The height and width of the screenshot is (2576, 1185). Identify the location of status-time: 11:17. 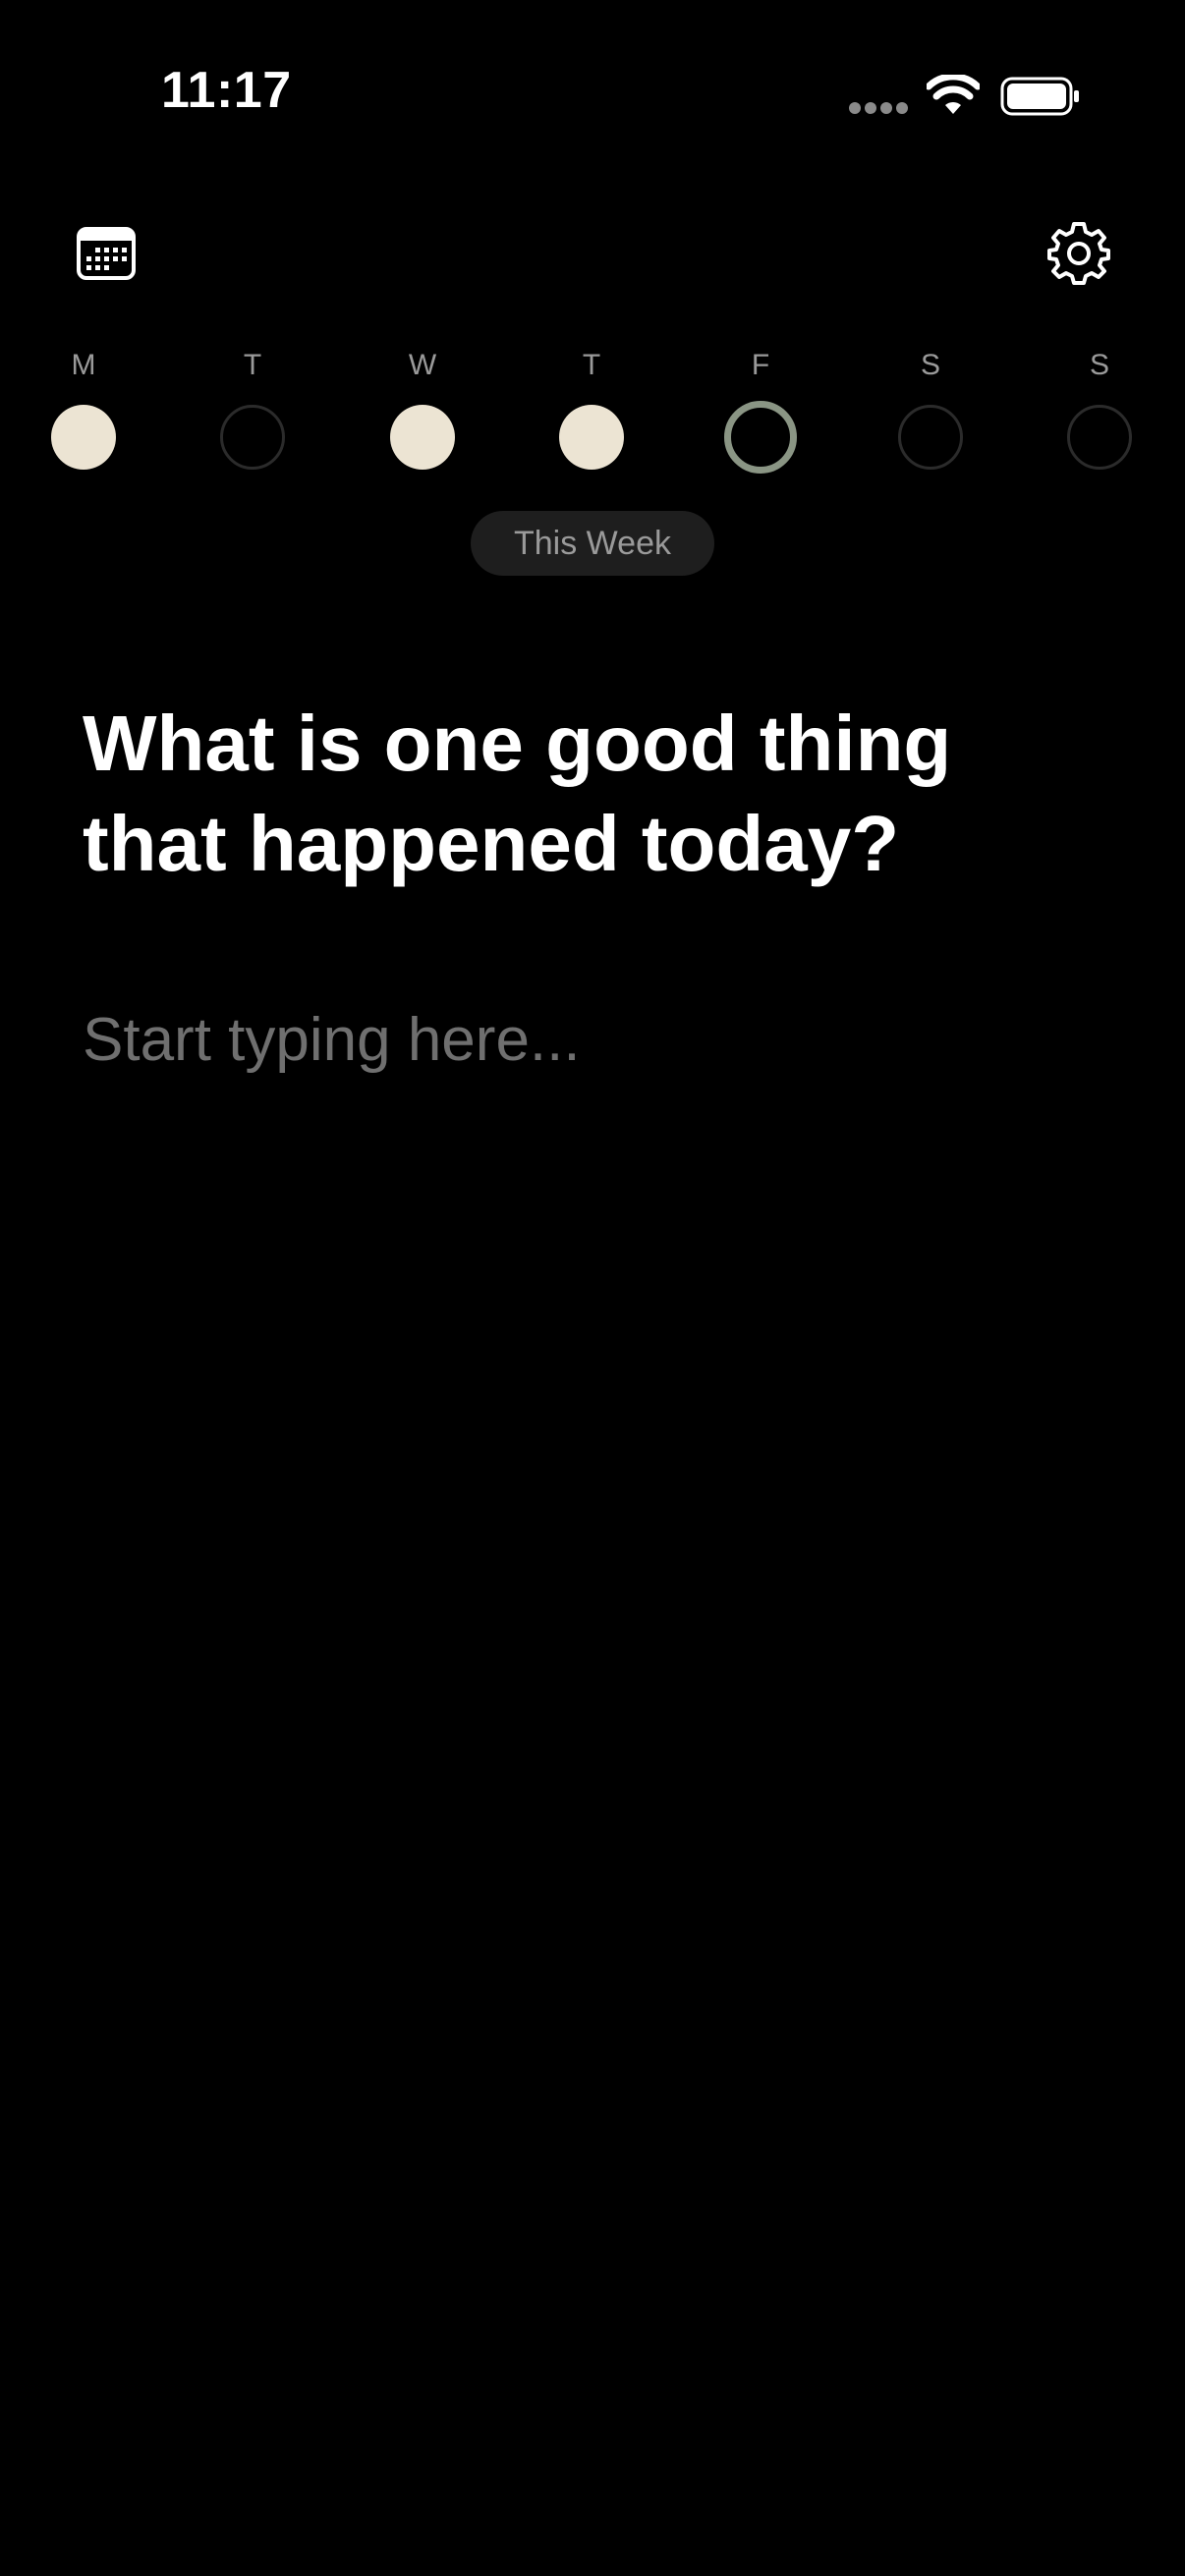
(227, 90).